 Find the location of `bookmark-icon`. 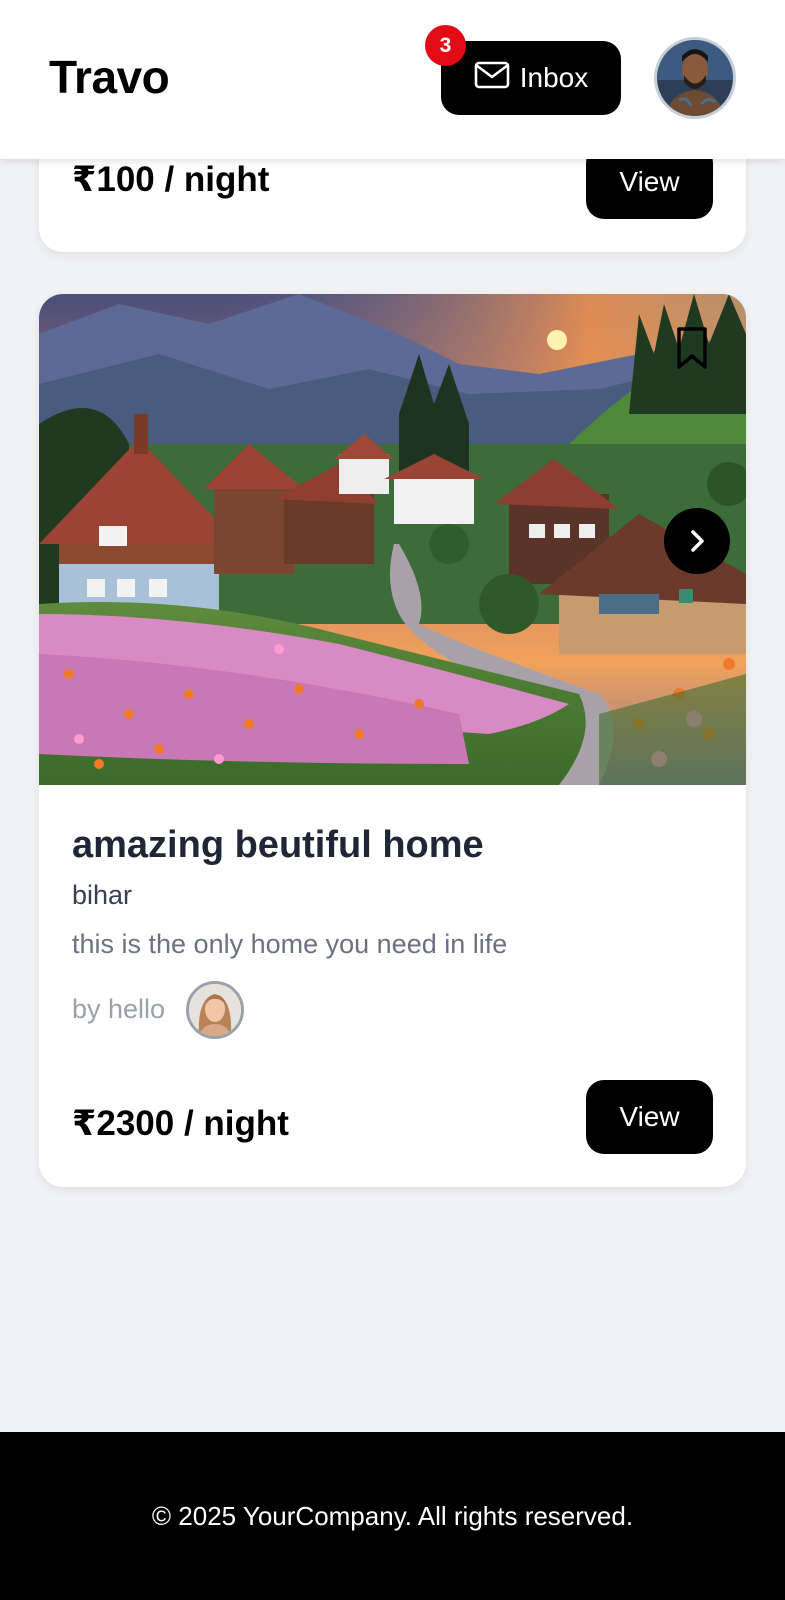

bookmark-icon is located at coordinates (692, 348).